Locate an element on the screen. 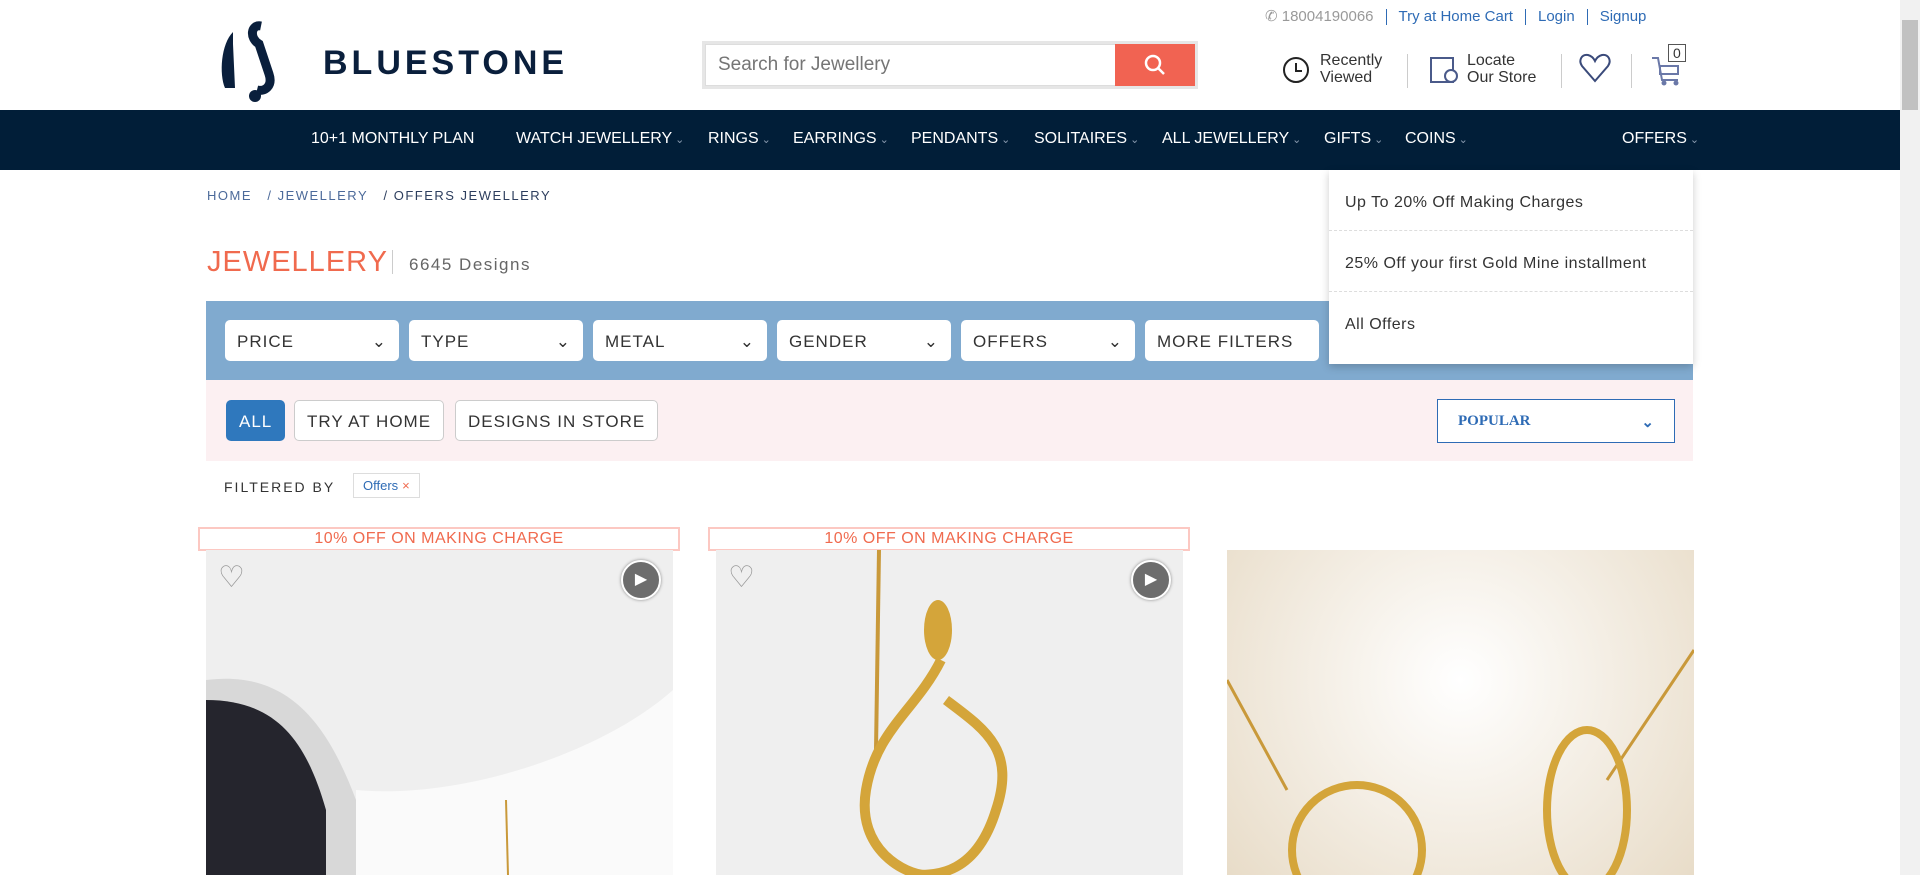 Image resolution: width=1920 pixels, height=875 pixels. search-button is located at coordinates (1155, 65).